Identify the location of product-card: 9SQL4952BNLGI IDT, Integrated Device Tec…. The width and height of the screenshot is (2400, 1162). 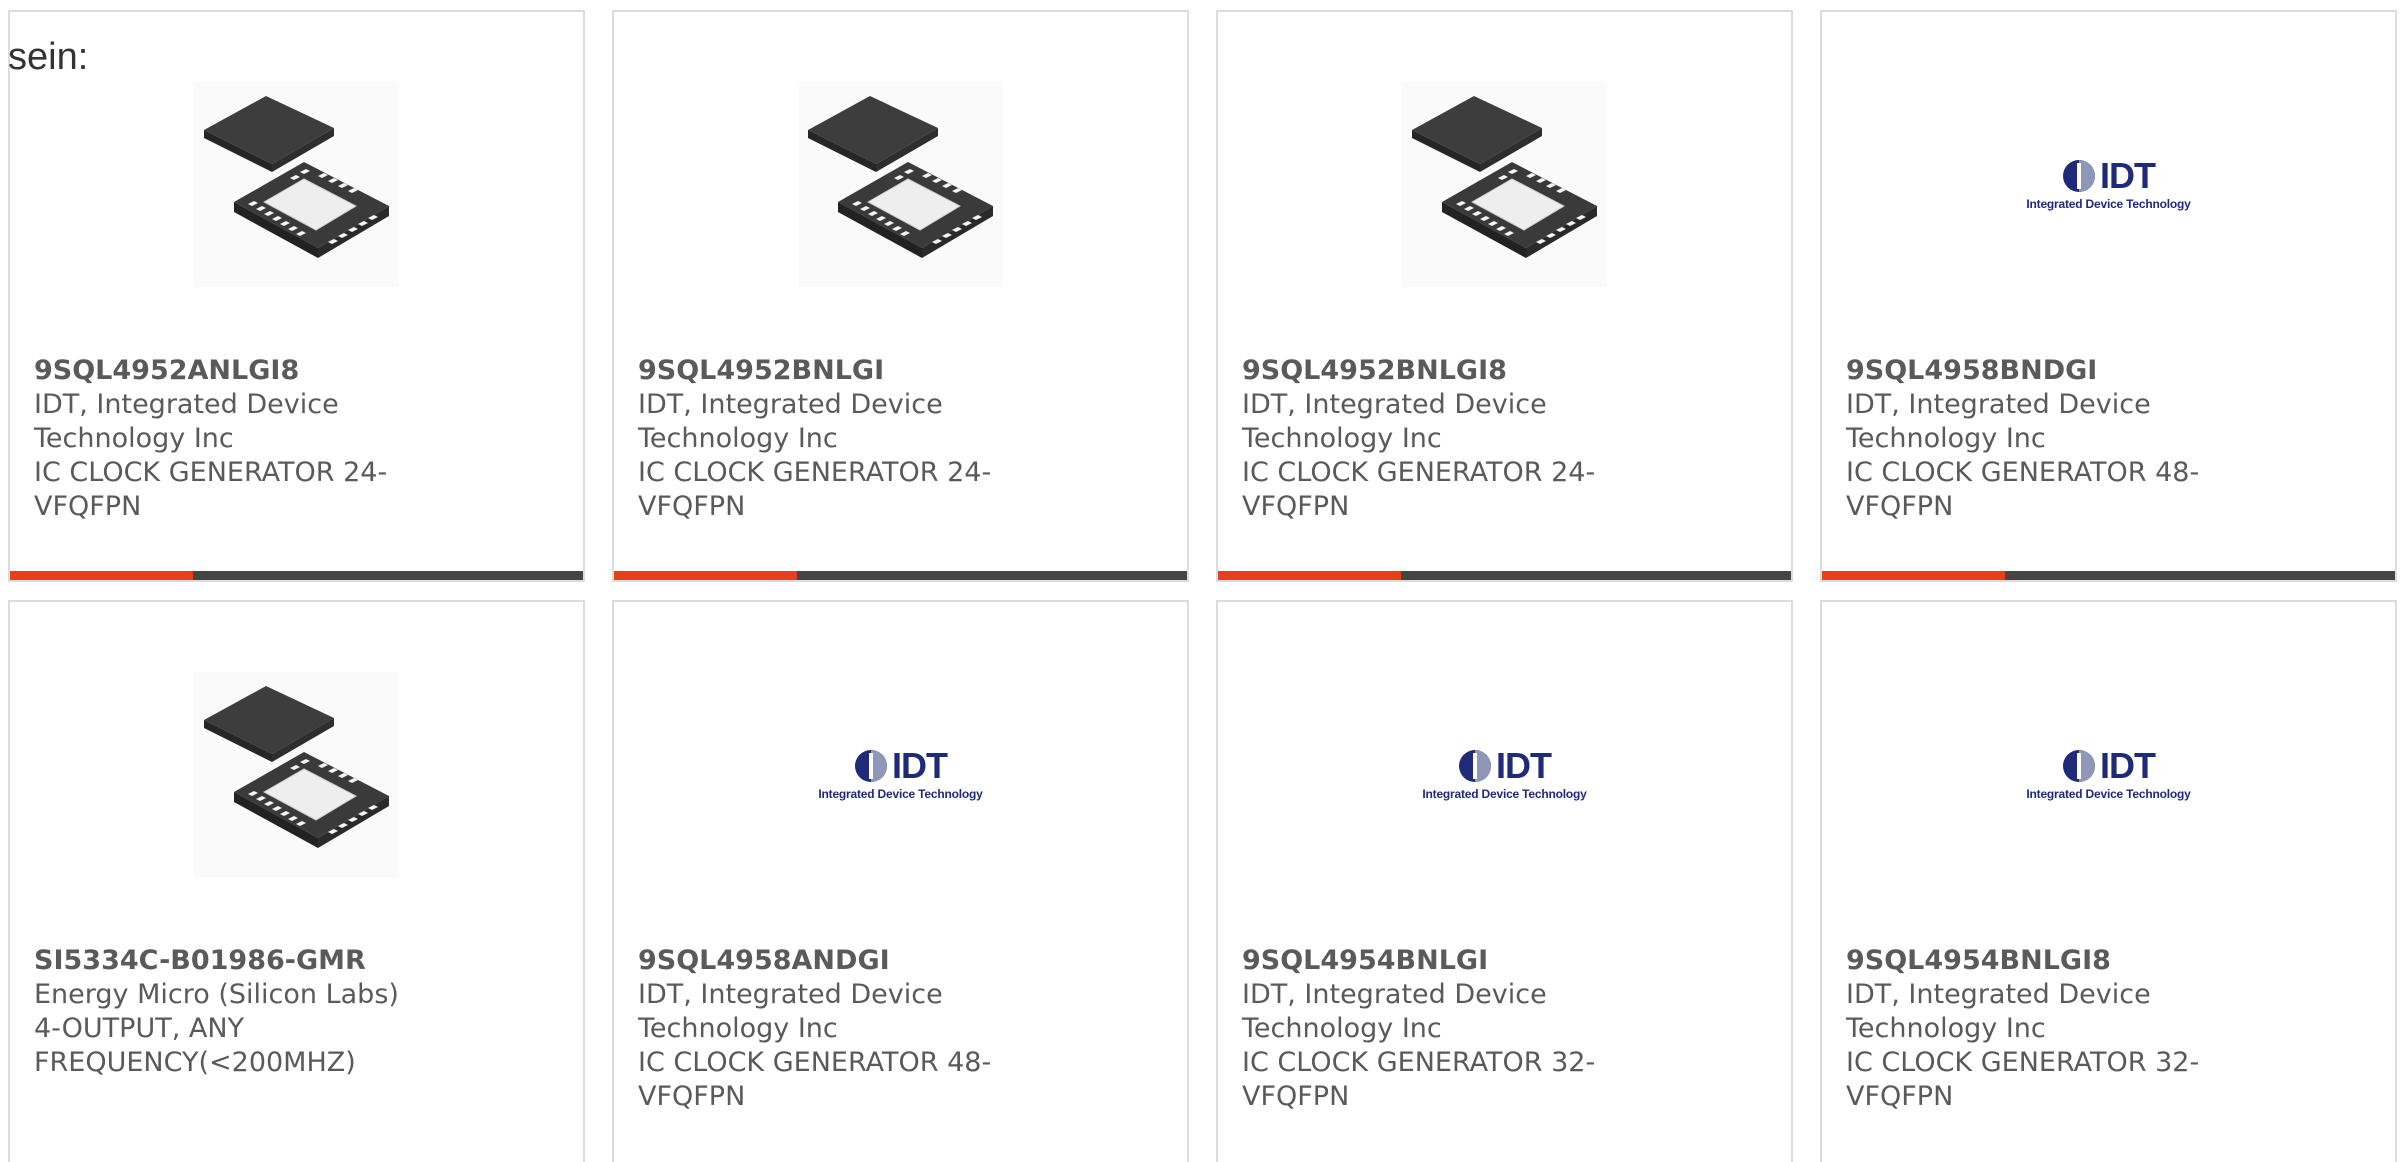
(900, 296).